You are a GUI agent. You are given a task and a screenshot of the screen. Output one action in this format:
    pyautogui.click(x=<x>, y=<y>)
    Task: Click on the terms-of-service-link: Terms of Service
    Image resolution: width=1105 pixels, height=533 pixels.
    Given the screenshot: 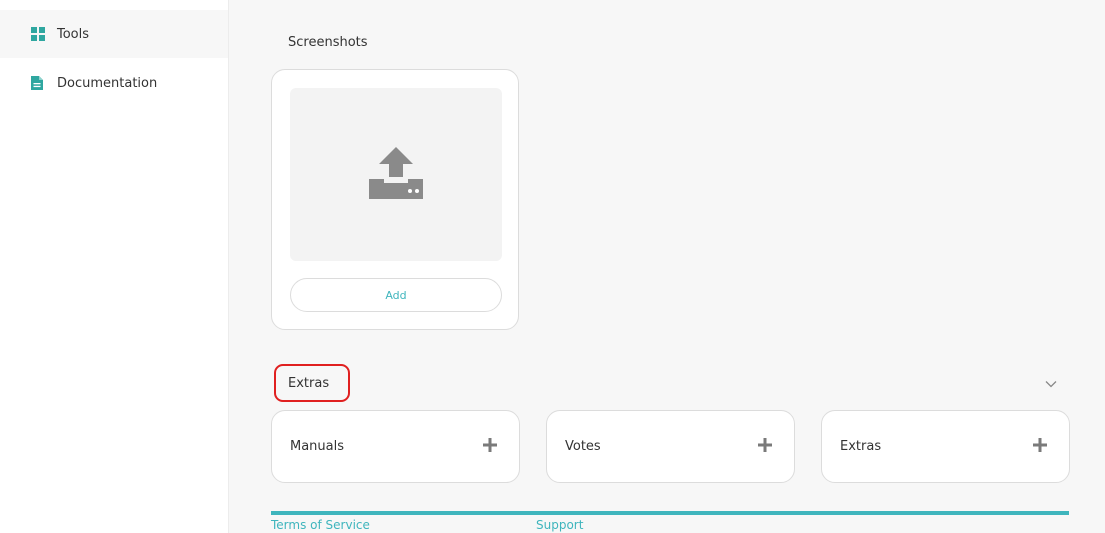 What is the action you would take?
    pyautogui.click(x=320, y=525)
    